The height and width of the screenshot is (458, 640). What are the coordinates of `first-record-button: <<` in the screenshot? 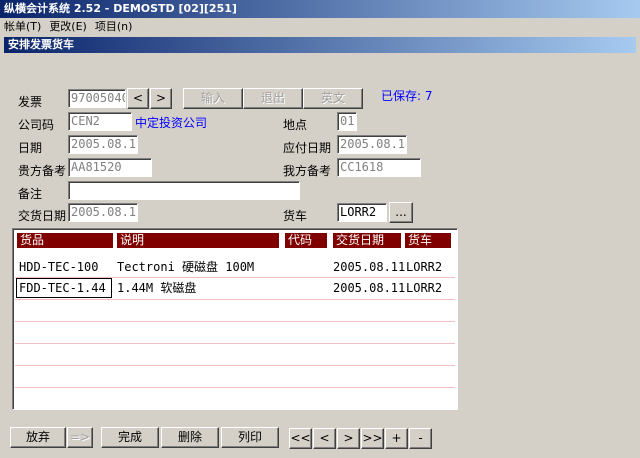 It's located at (300, 438).